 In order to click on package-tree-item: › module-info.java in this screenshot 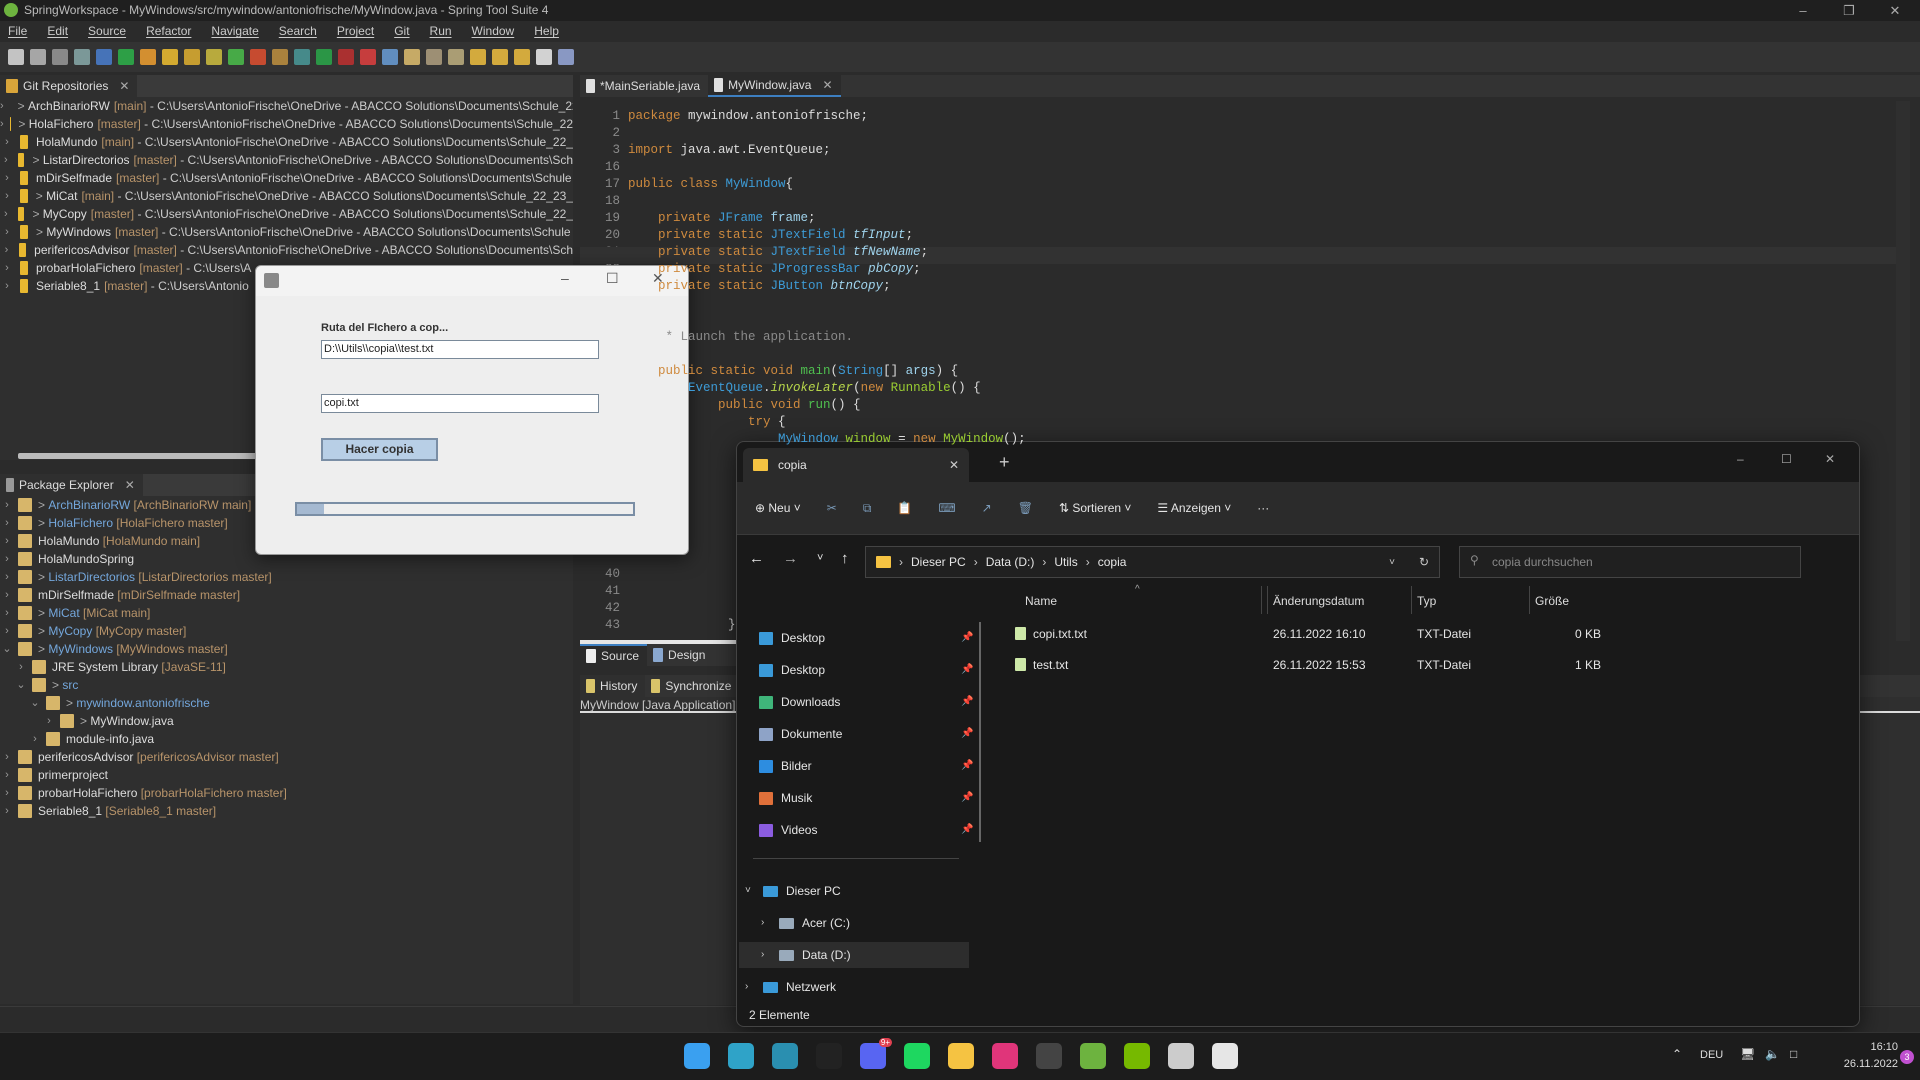, I will do `click(286, 739)`.